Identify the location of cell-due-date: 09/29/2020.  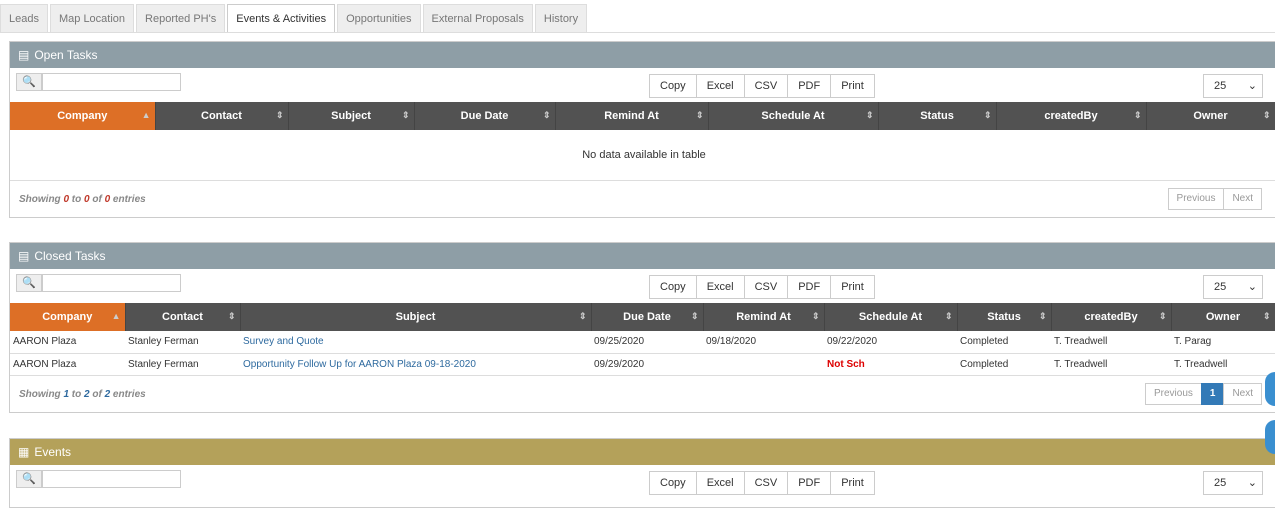
(647, 364).